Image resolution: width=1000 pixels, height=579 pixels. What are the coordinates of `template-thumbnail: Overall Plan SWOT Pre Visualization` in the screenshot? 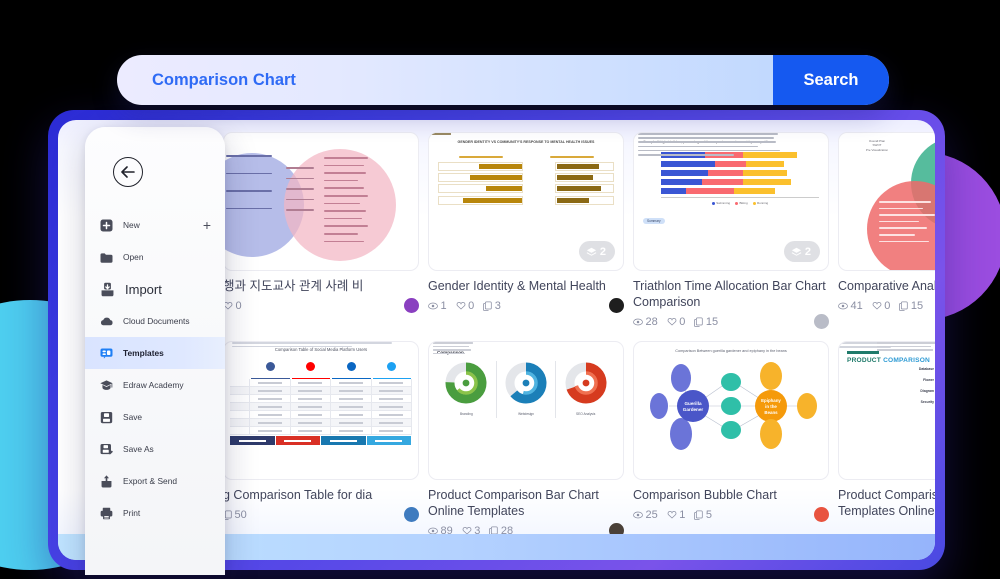 It's located at (886, 201).